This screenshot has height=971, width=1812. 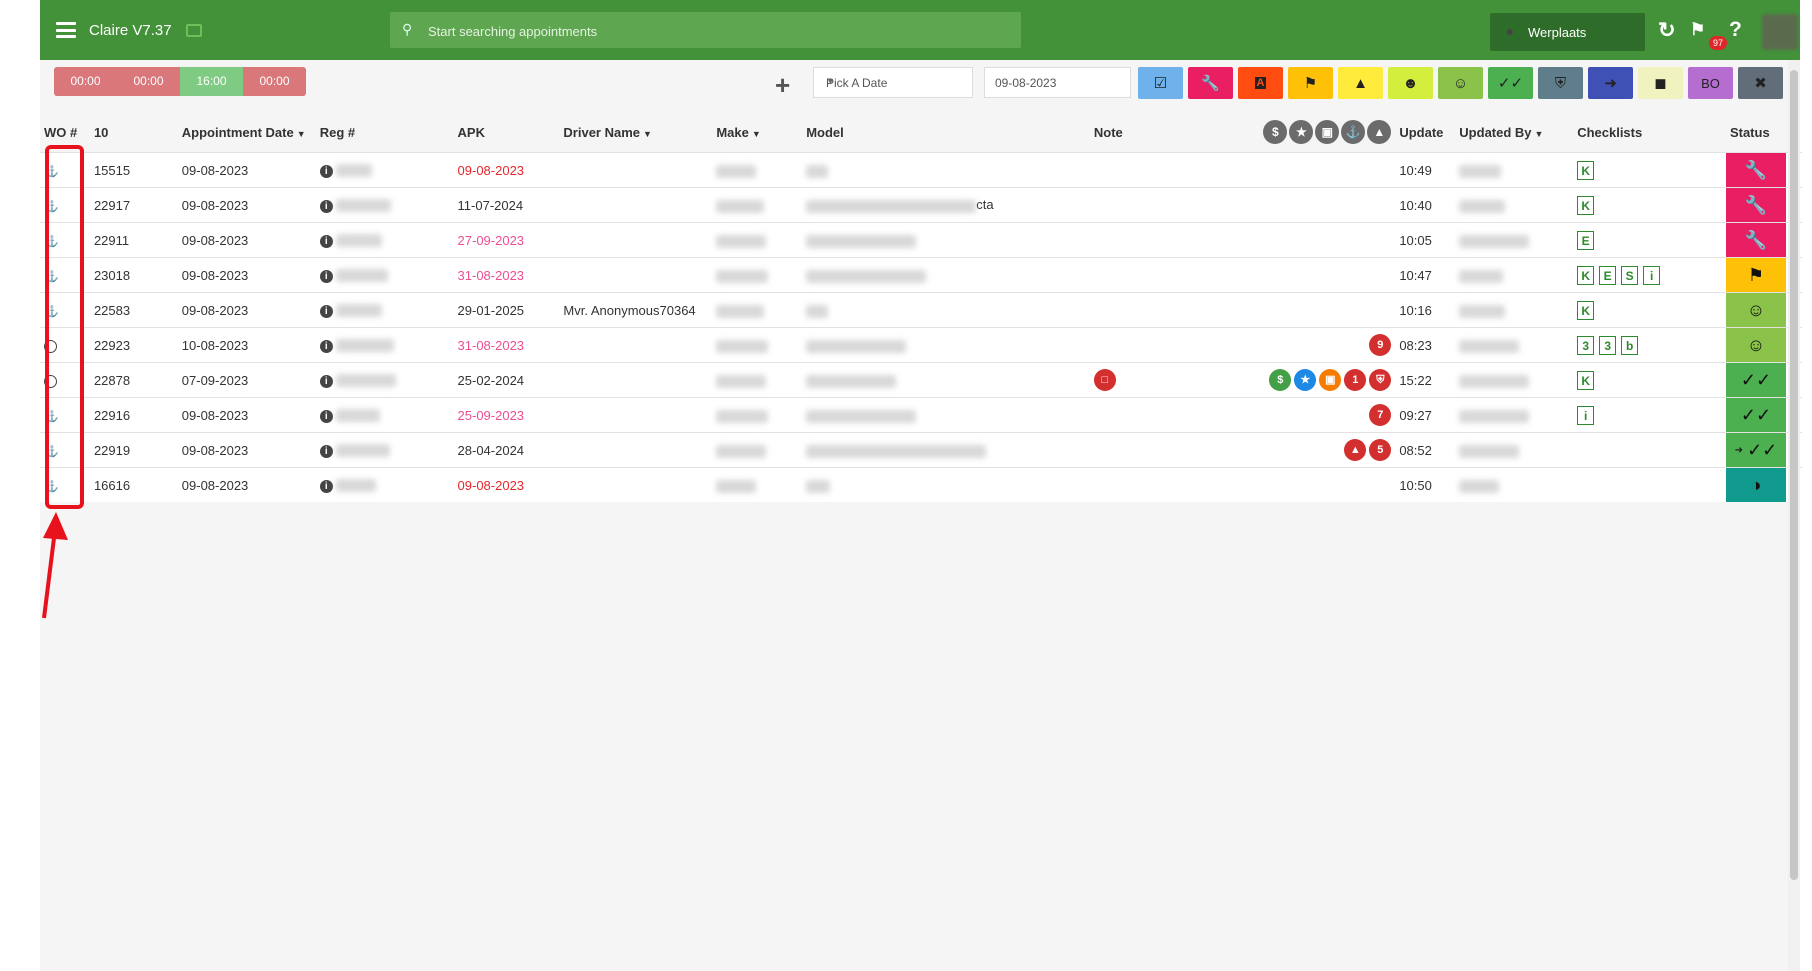 I want to click on apk-header: APK, so click(x=471, y=132).